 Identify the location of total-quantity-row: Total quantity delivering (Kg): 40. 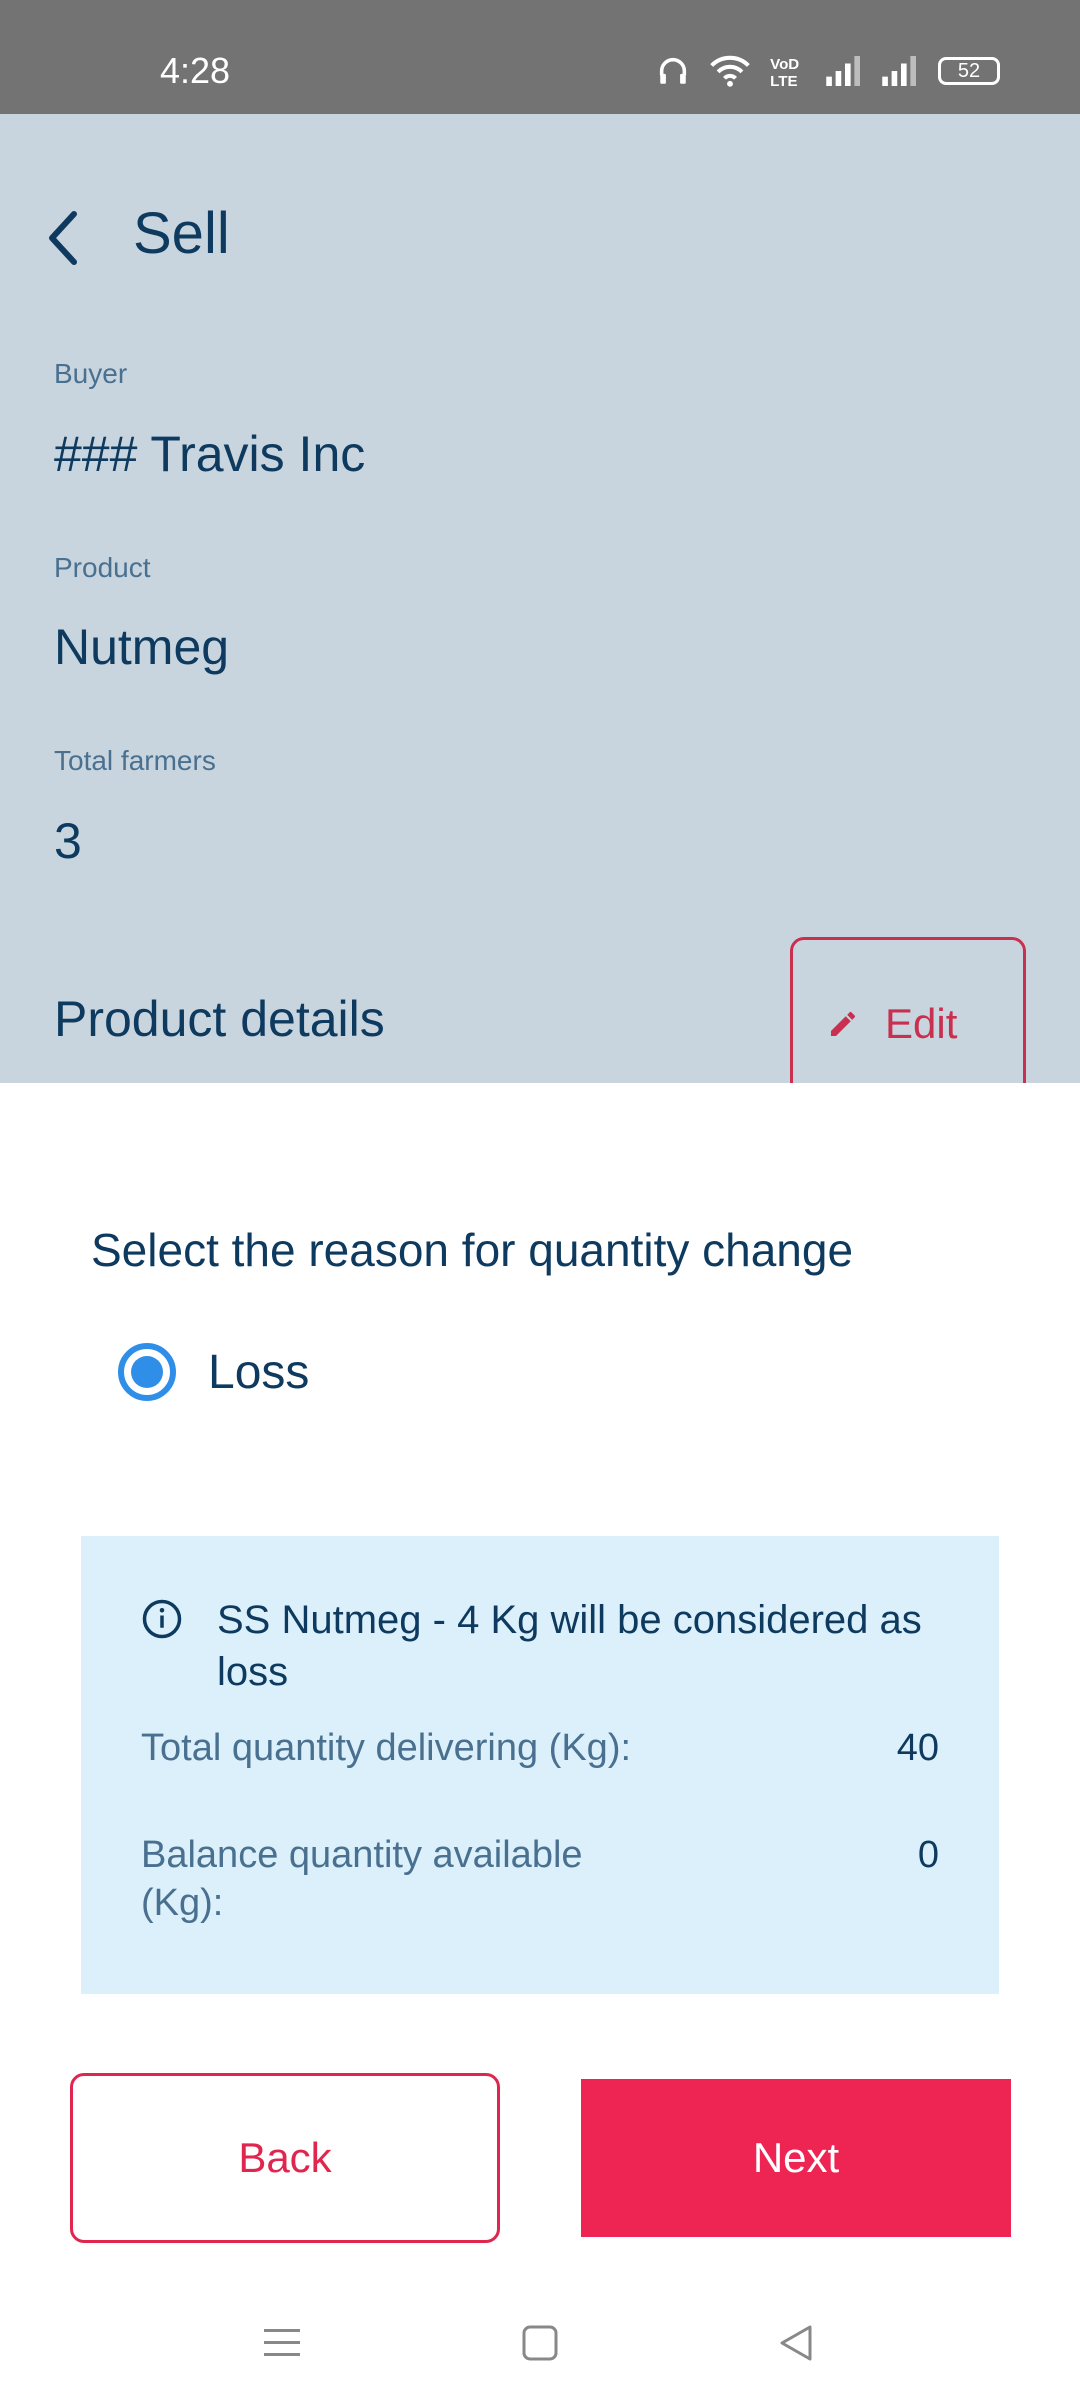
(540, 1748).